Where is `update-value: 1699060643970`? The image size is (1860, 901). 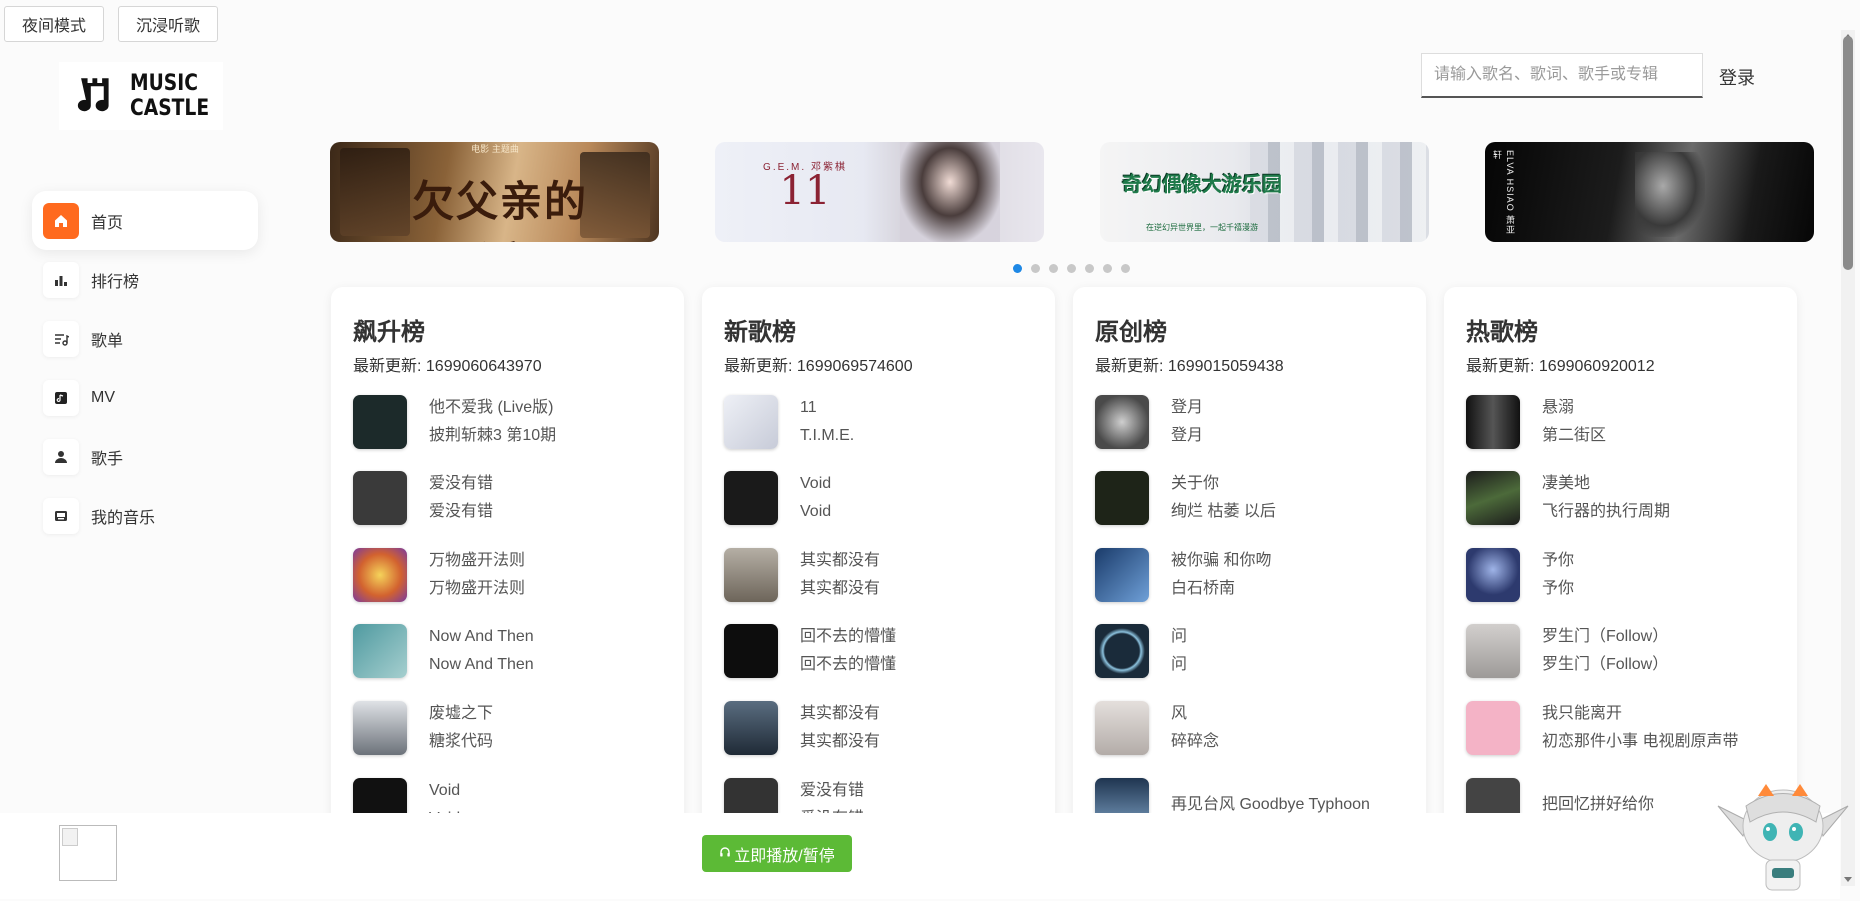
update-value: 1699060643970 is located at coordinates (483, 366).